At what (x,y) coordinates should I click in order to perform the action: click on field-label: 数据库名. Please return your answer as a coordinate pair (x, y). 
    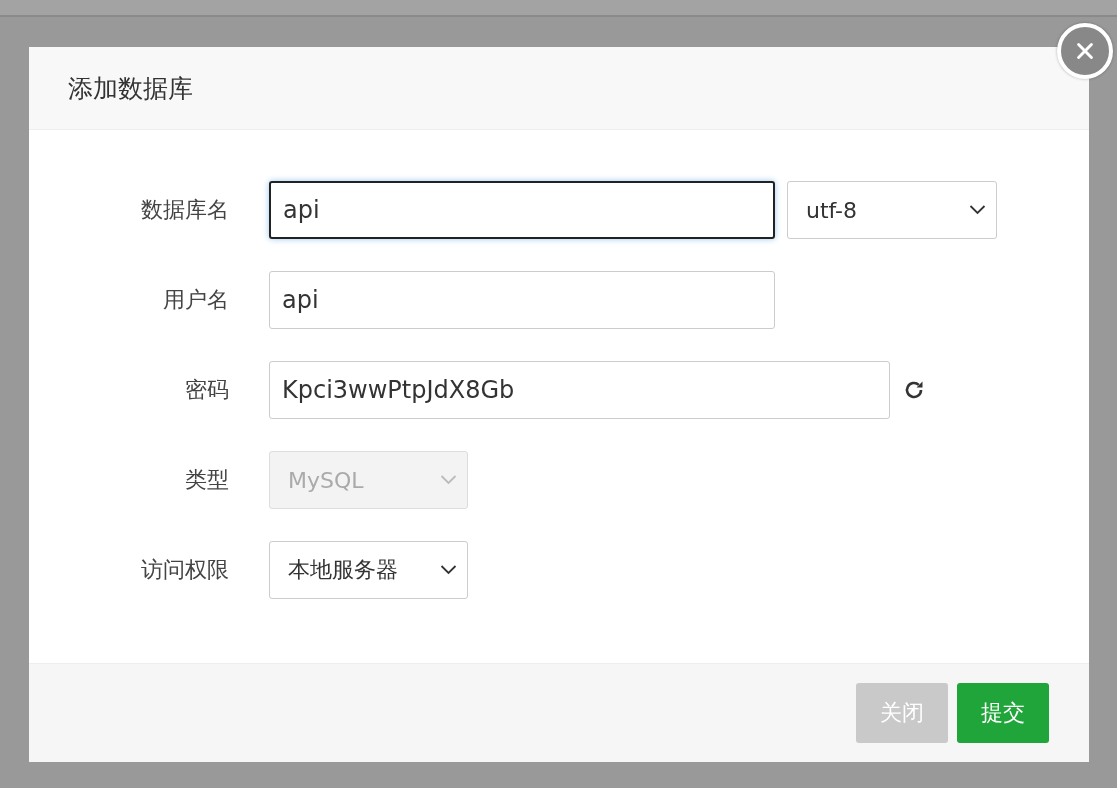
    Looking at the image, I should click on (184, 210).